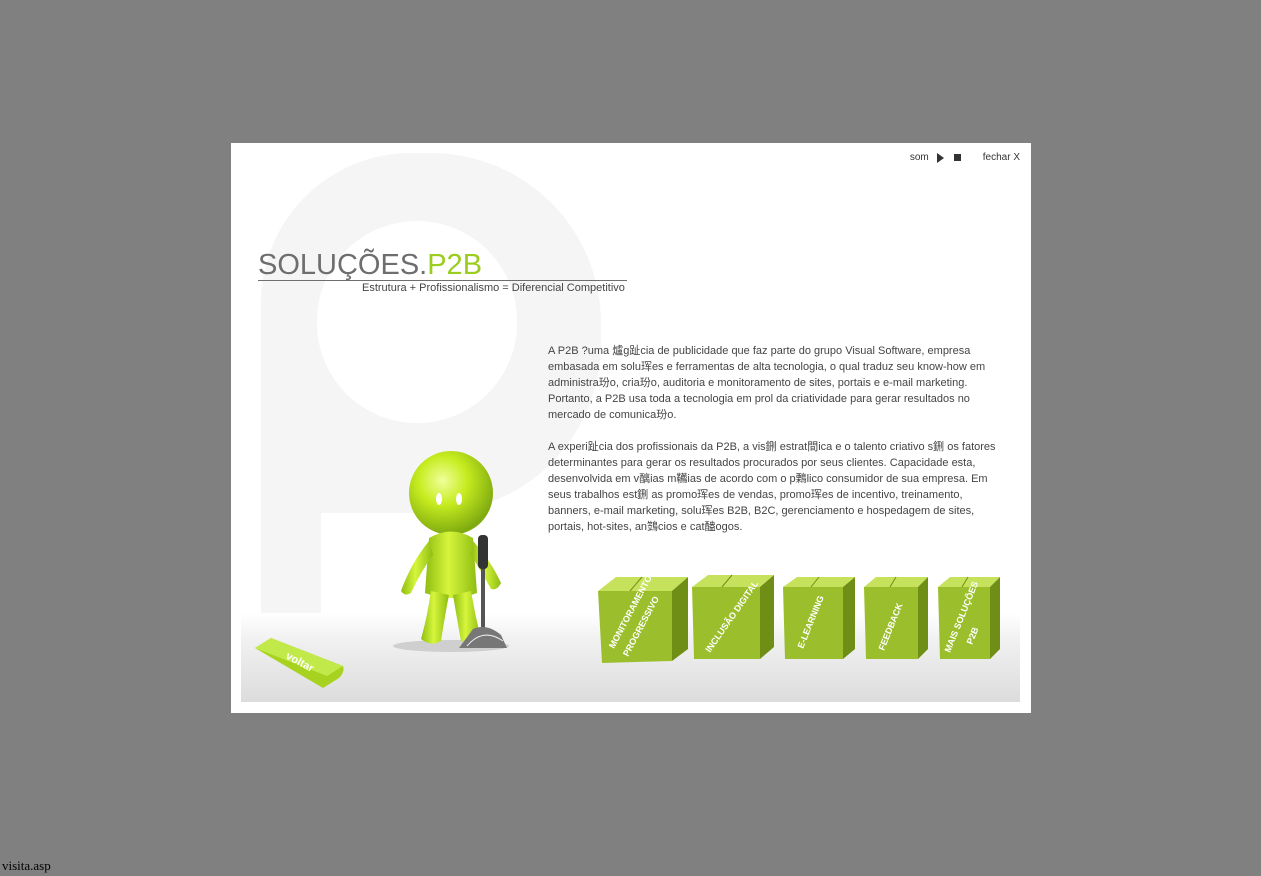  What do you see at coordinates (442, 280) in the screenshot?
I see `title-underline` at bounding box center [442, 280].